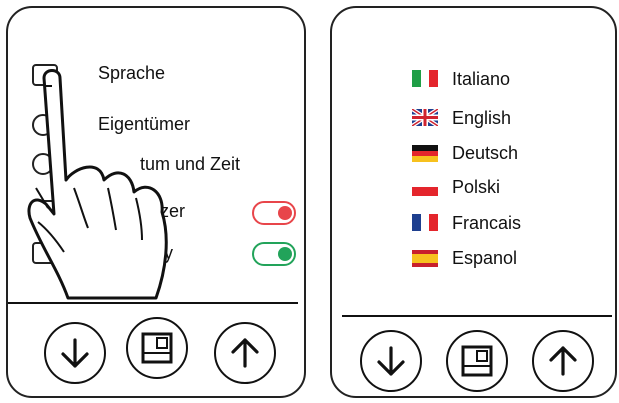 This screenshot has height=403, width=619. Describe the element at coordinates (190, 164) in the screenshot. I see `menu-item-datum-und-zeit: tum und Zeit` at that location.